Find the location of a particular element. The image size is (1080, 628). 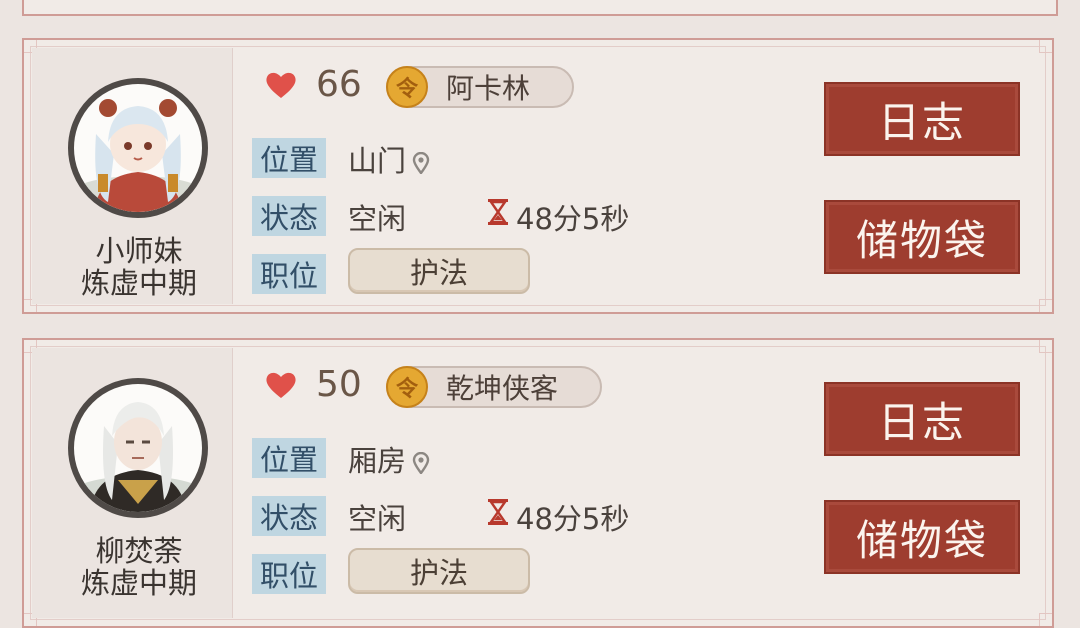

location-value: 山门 is located at coordinates (389, 159).